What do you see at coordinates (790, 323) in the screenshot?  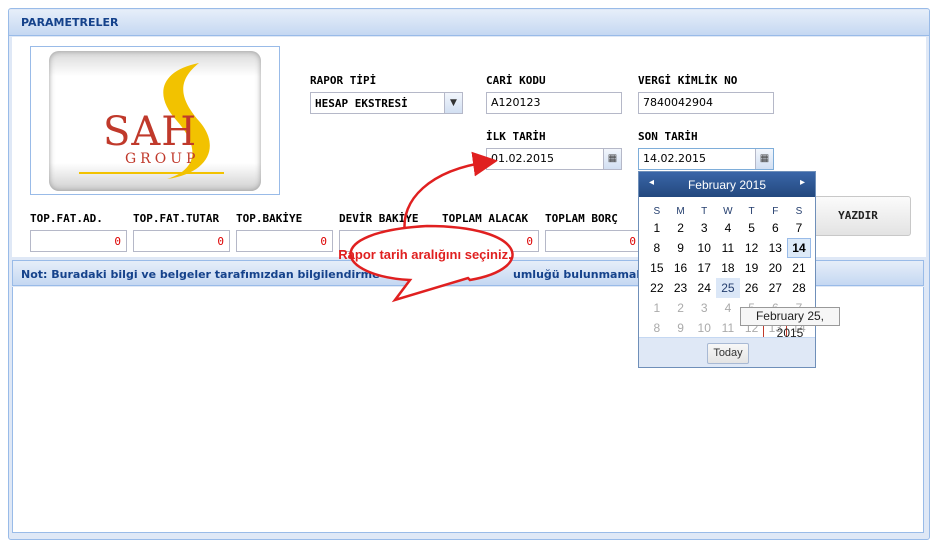 I see `date-tooltip: February 25, 2015` at bounding box center [790, 323].